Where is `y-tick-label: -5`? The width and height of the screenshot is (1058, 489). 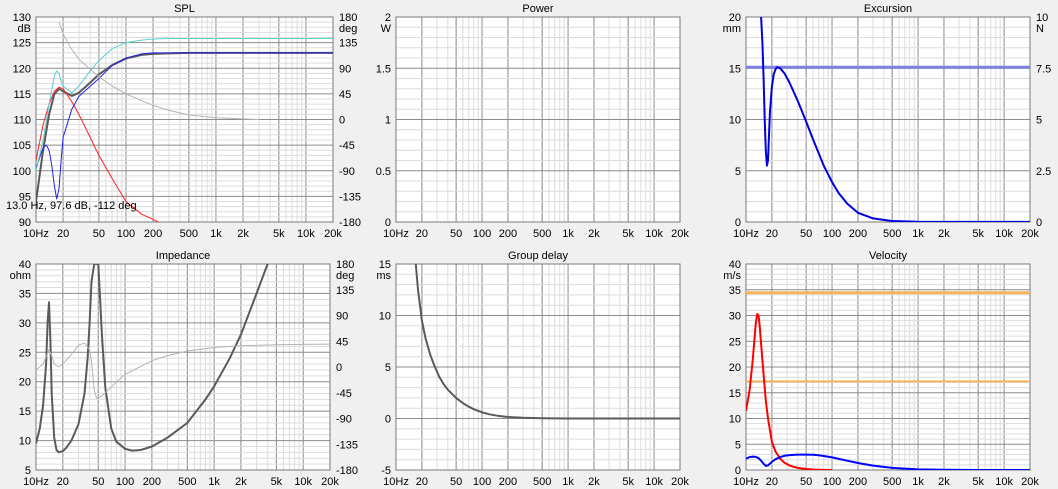 y-tick-label: -5 is located at coordinates (386, 471).